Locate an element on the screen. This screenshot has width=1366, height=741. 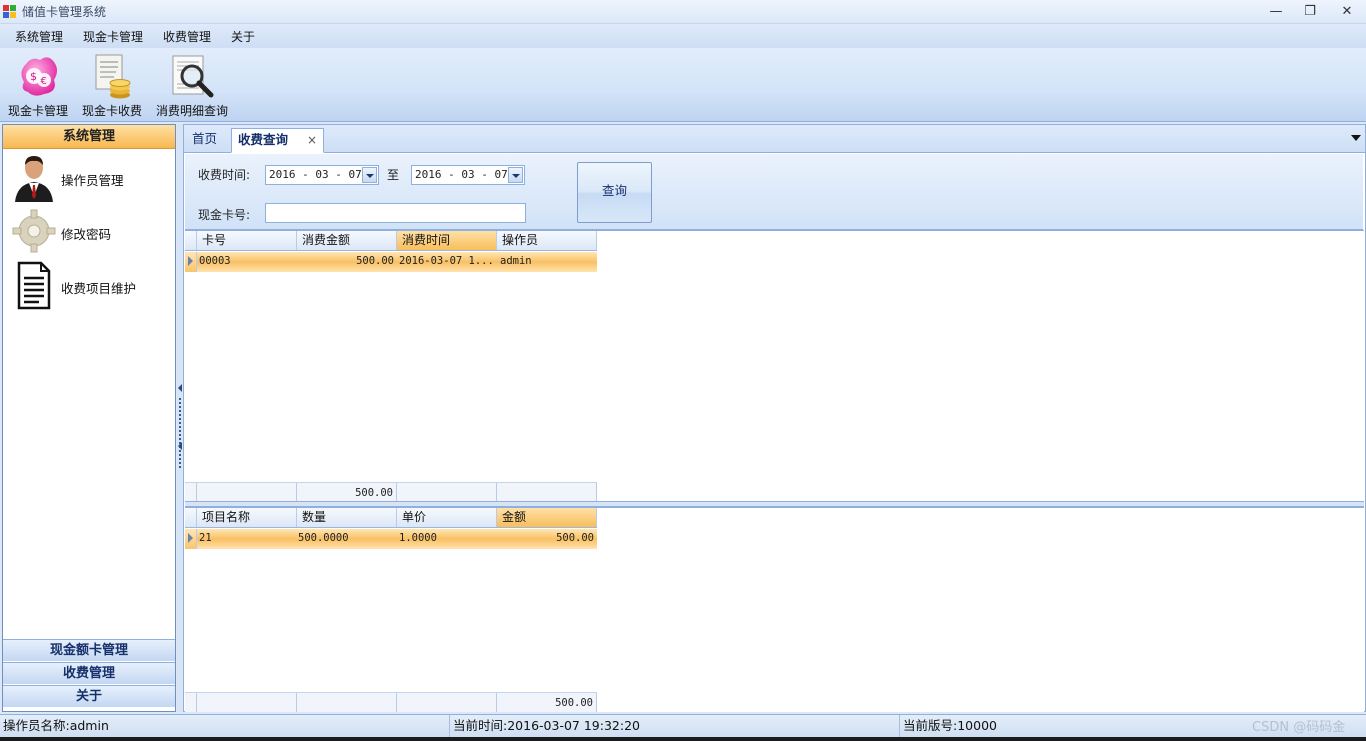
column-header: 金额 is located at coordinates (547, 517).